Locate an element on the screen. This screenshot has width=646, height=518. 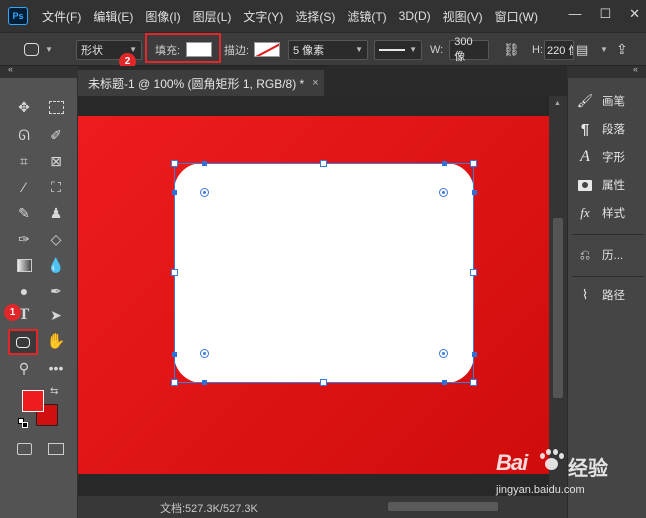
history-brush-tool-icon: ✑ is located at coordinates (24, 239).